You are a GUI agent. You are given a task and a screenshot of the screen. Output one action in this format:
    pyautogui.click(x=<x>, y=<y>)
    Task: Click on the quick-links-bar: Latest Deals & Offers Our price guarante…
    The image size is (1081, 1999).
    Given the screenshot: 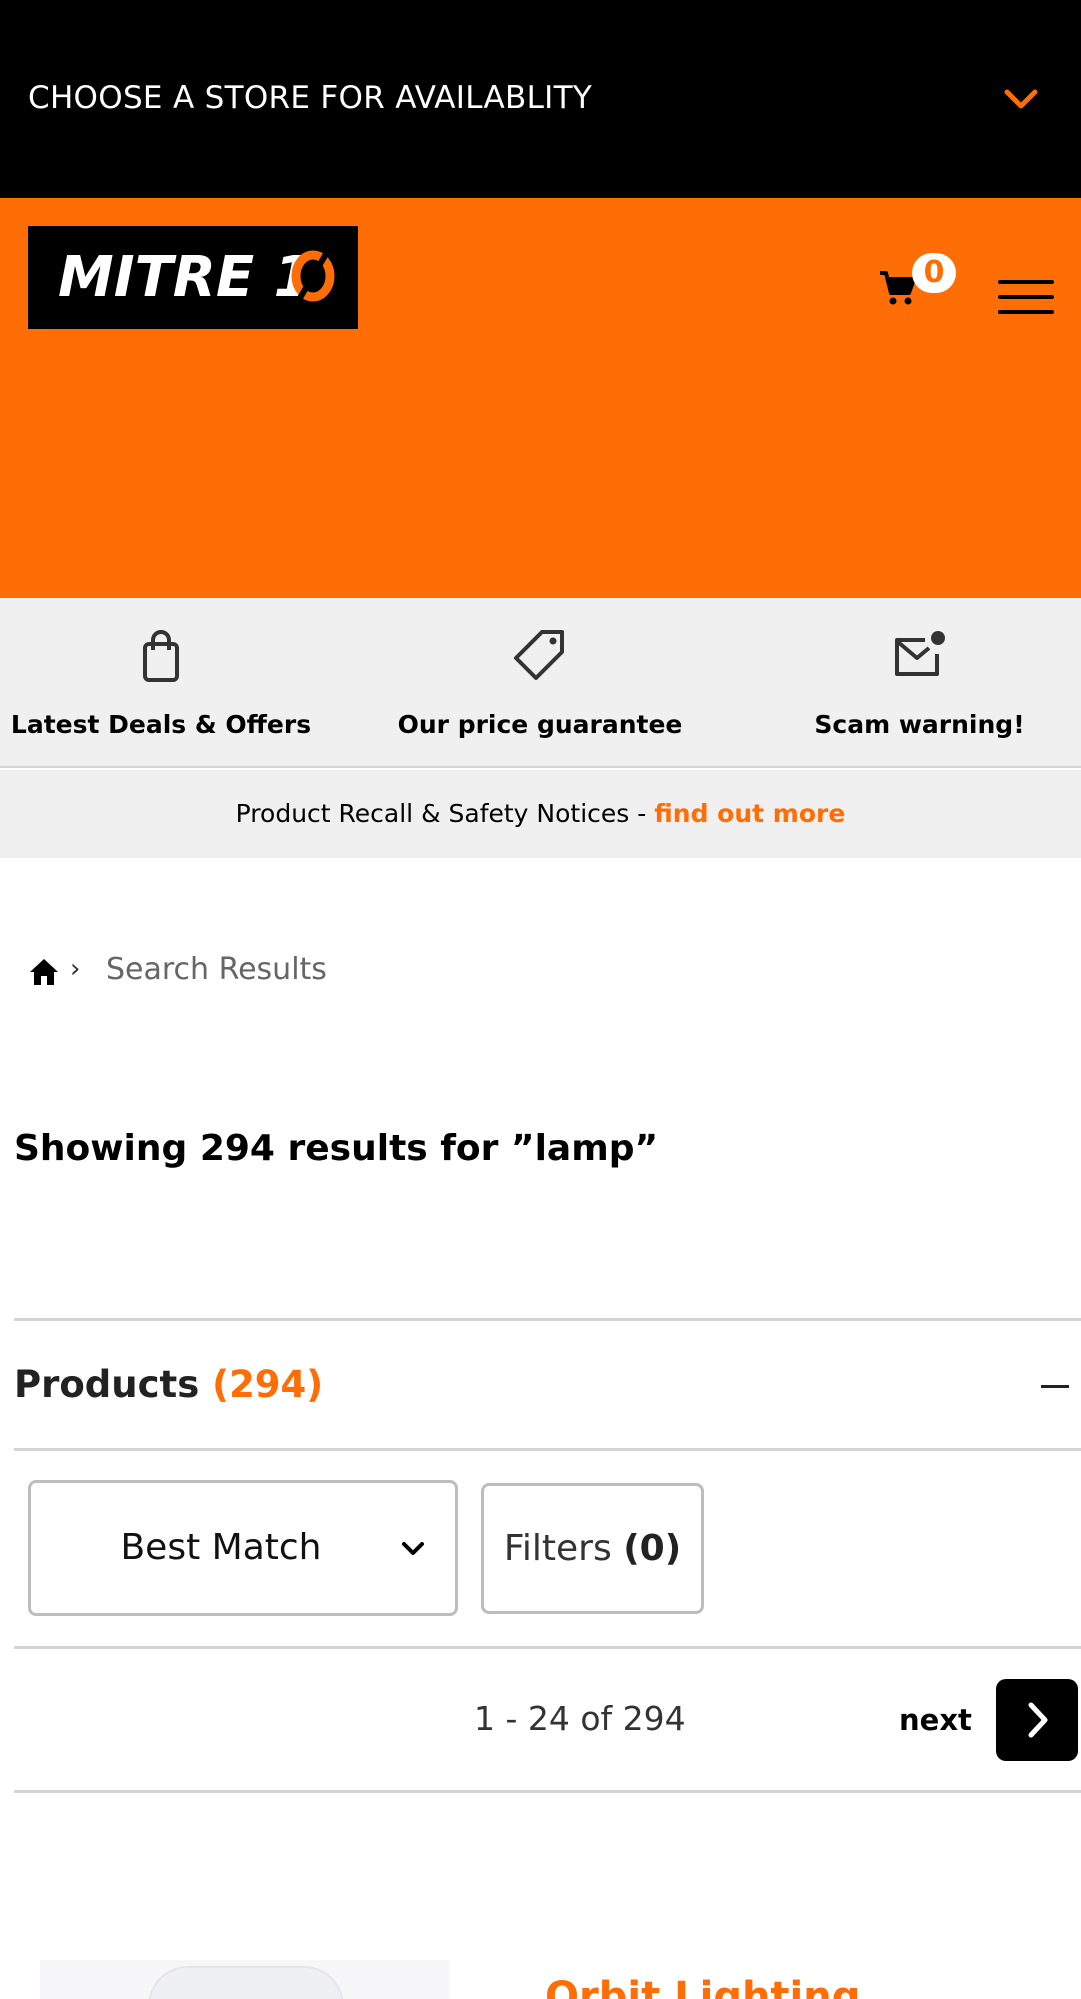 What is the action you would take?
    pyautogui.click(x=540, y=683)
    